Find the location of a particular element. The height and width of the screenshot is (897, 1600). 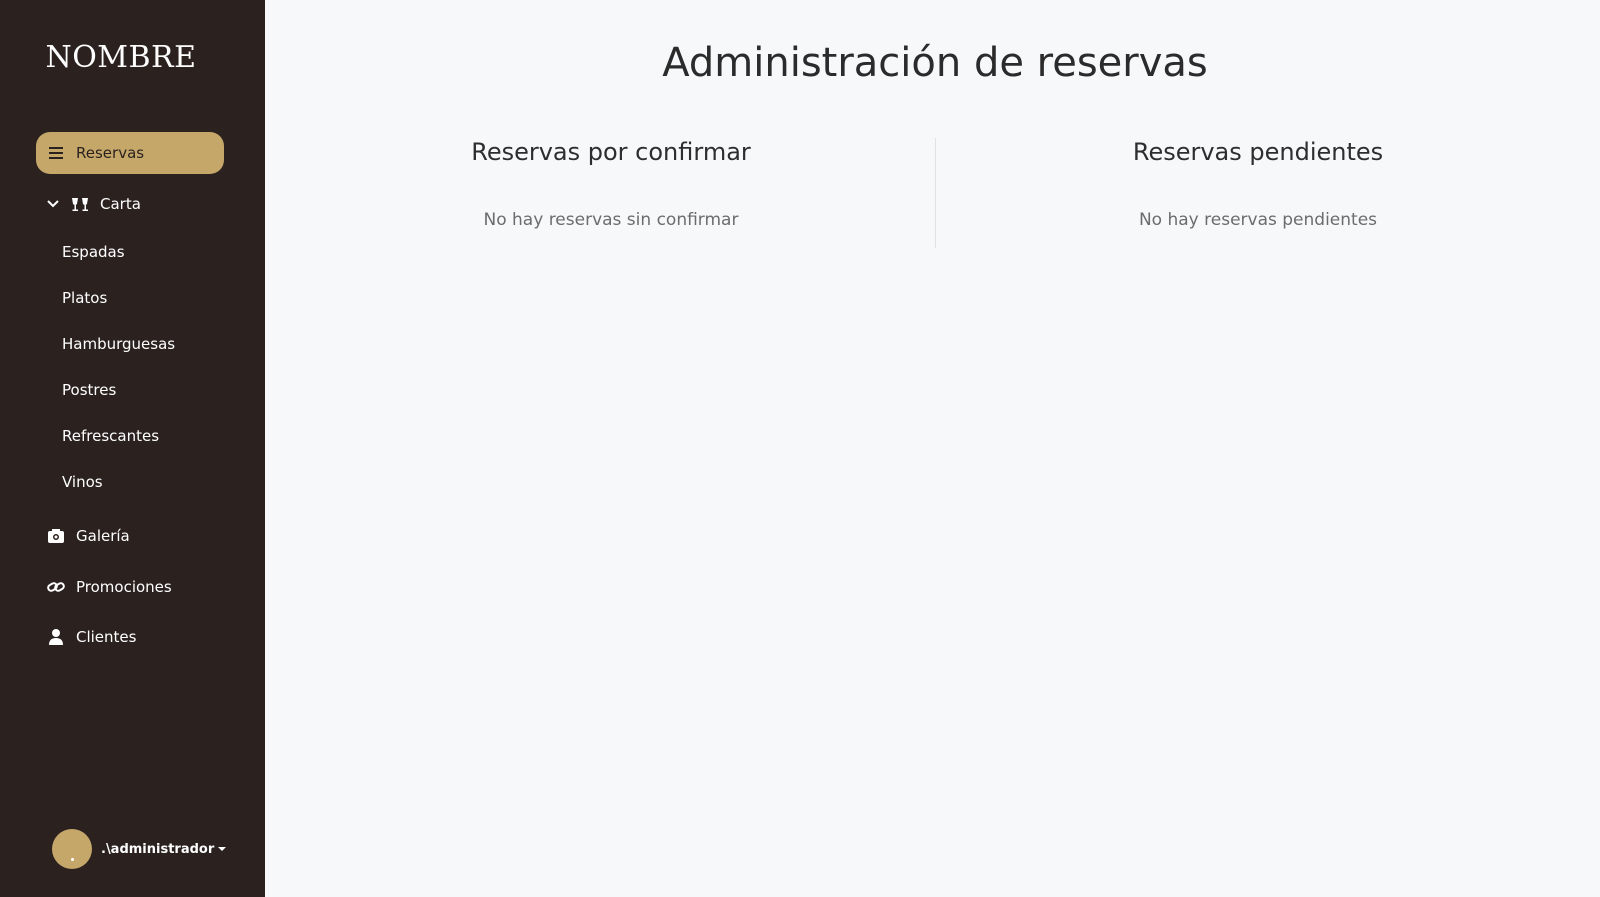

sidebar-subitem-vinos: Vinos is located at coordinates (82, 482).